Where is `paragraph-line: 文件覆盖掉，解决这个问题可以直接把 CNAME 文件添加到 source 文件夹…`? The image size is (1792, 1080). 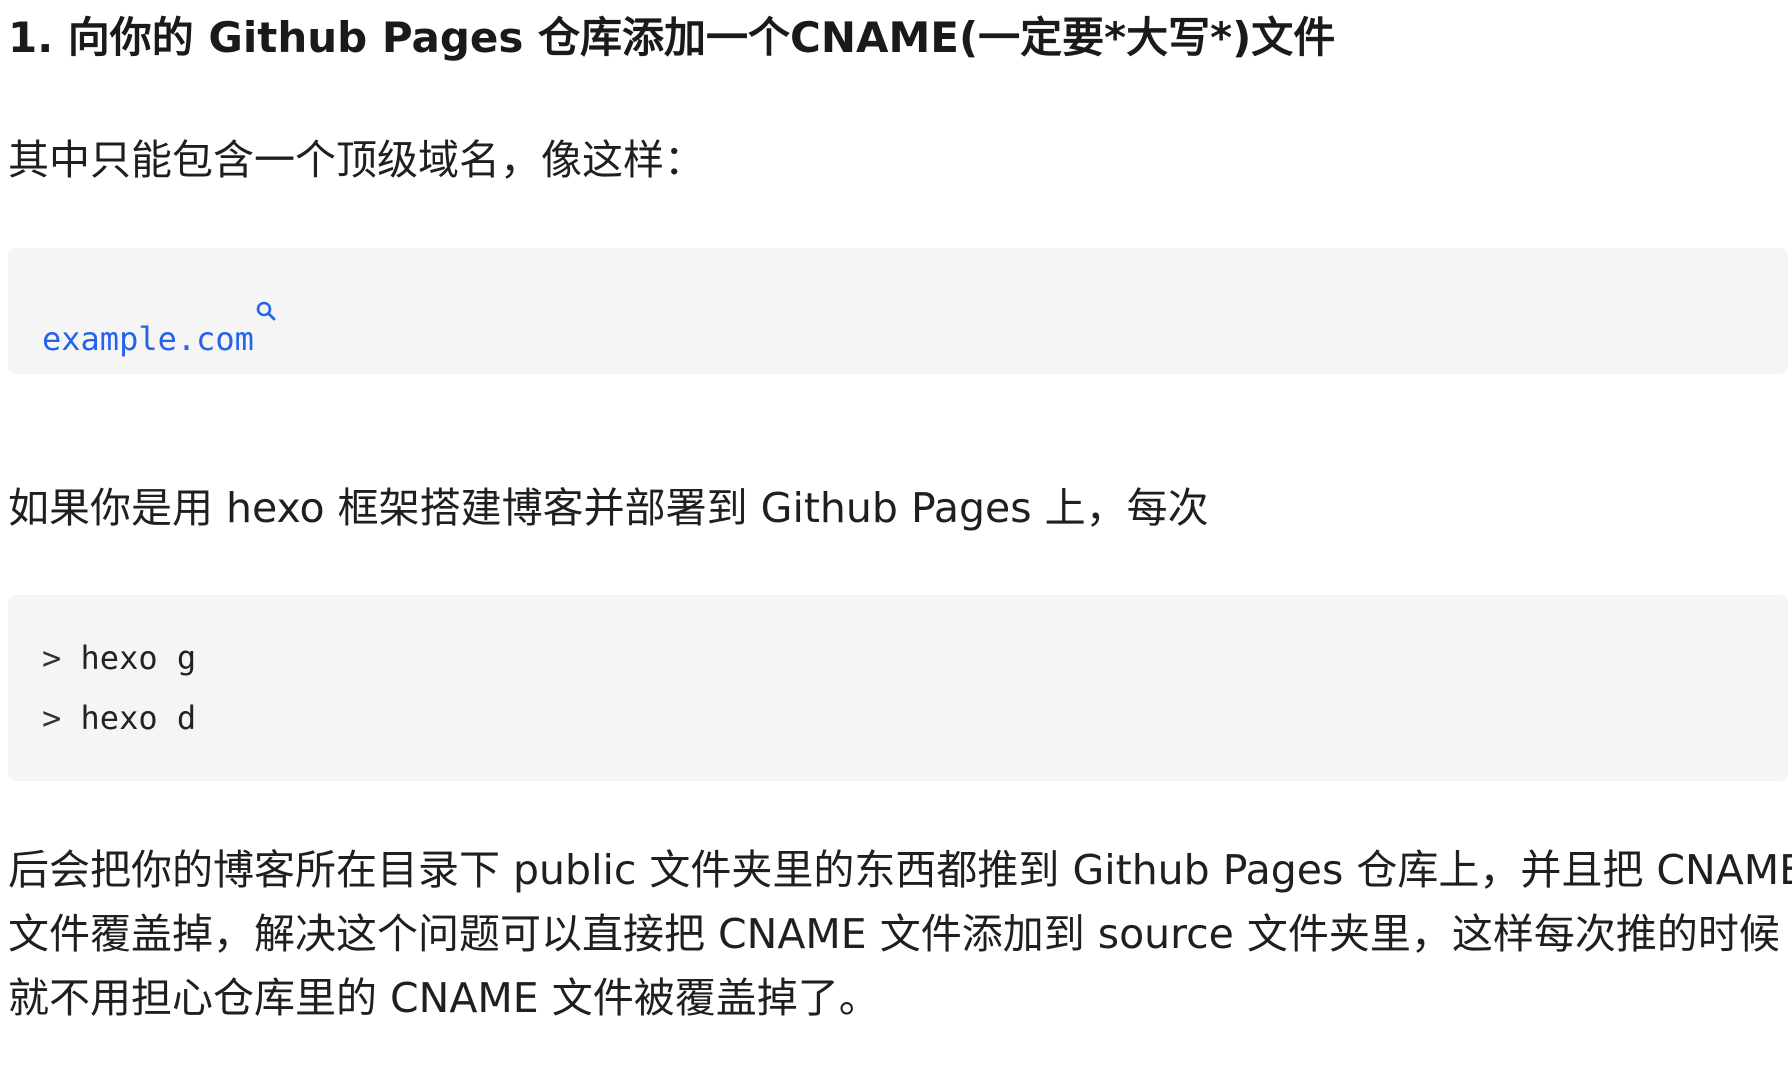
paragraph-line: 文件覆盖掉，解决这个问题可以直接把 CNAME 文件添加到 source 文件夹… is located at coordinates (894, 934).